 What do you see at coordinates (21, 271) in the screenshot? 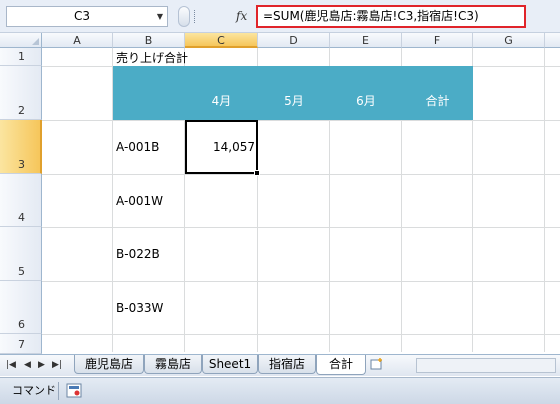
I see `row-number: 5` at bounding box center [21, 271].